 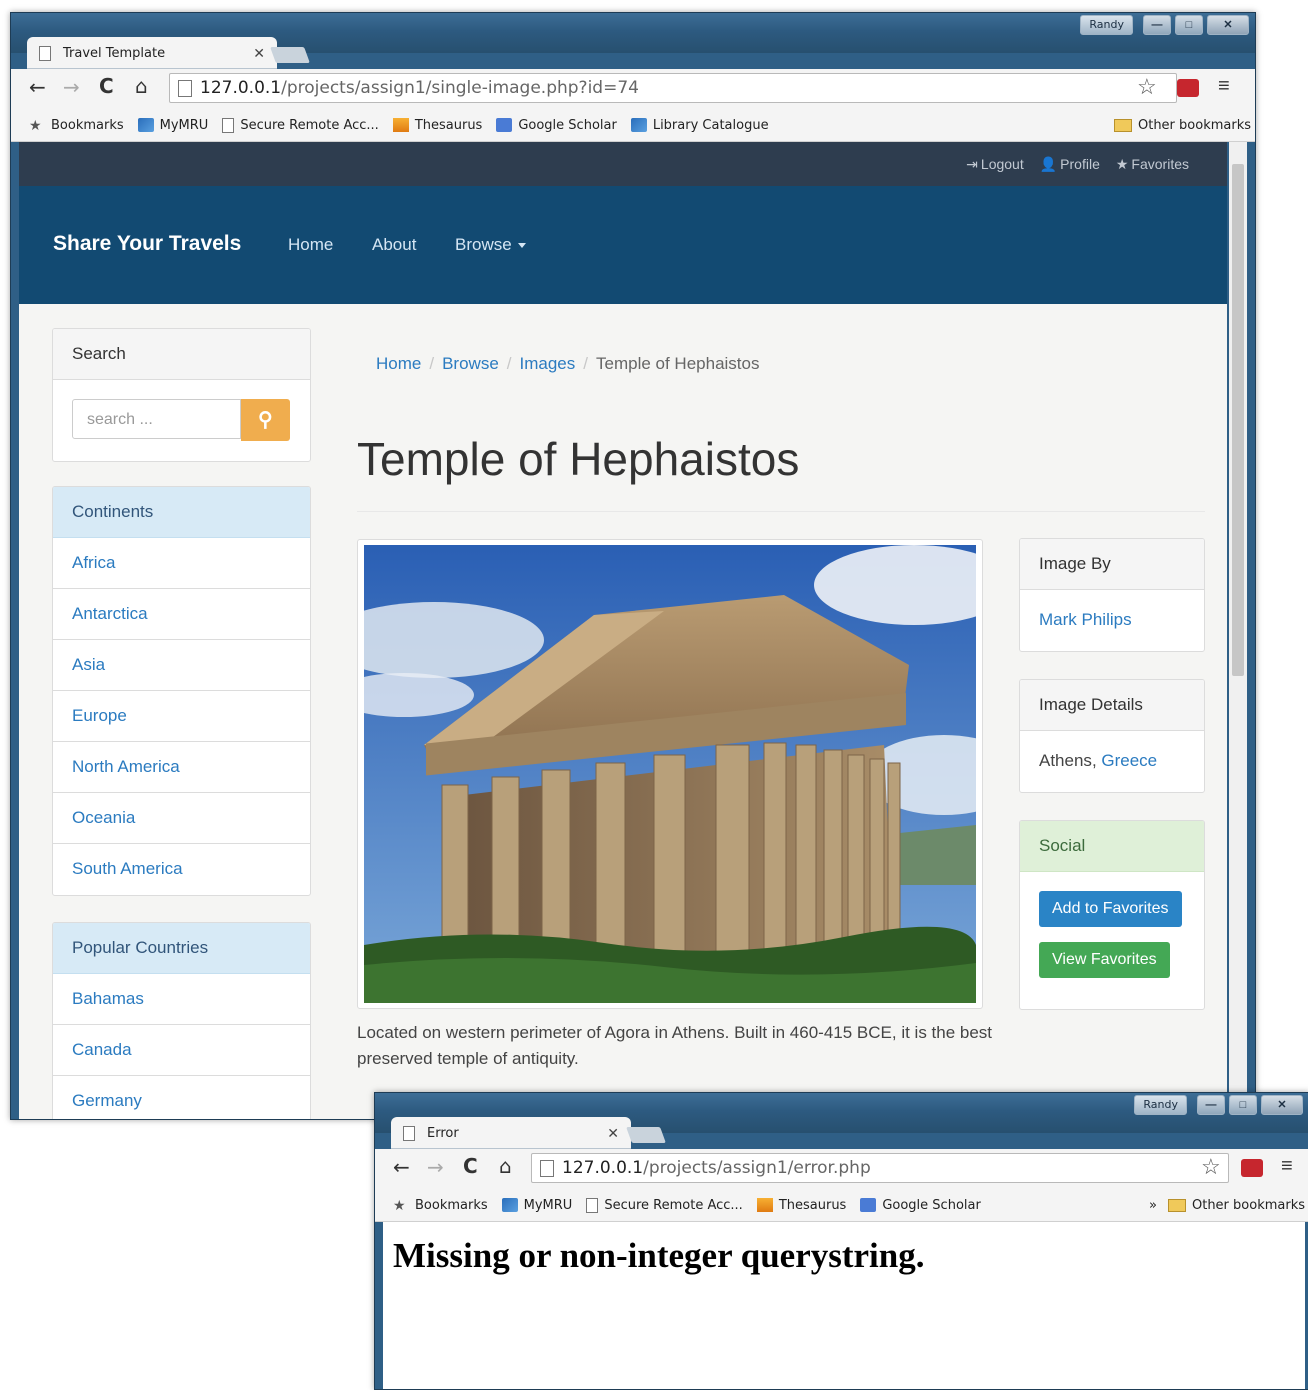 I want to click on search-panel: Search search ... ⚲, so click(x=181, y=395).